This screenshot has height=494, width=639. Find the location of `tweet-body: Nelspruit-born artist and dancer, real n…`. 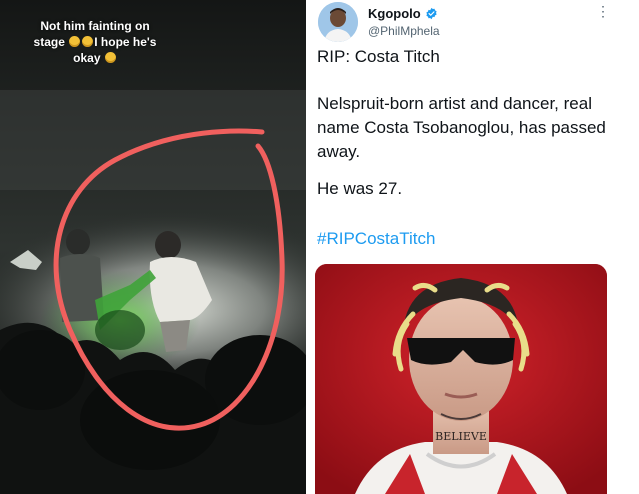

tweet-body: Nelspruit-born artist and dancer, real n… is located at coordinates (461, 127).